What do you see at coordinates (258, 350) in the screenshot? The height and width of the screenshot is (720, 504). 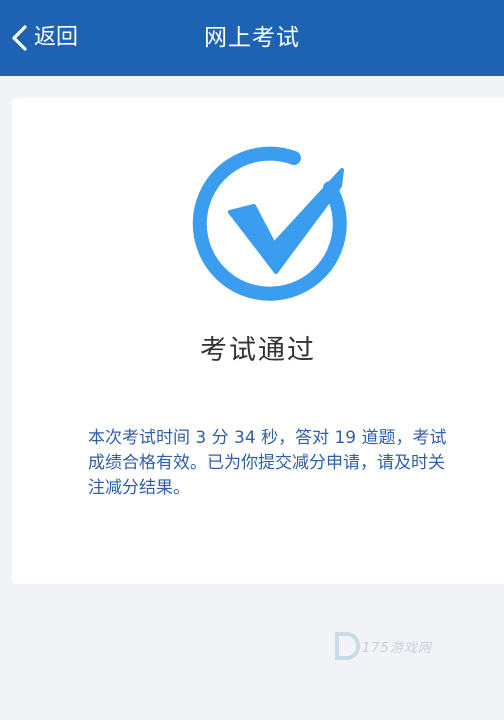 I see `result-title: 考试通过` at bounding box center [258, 350].